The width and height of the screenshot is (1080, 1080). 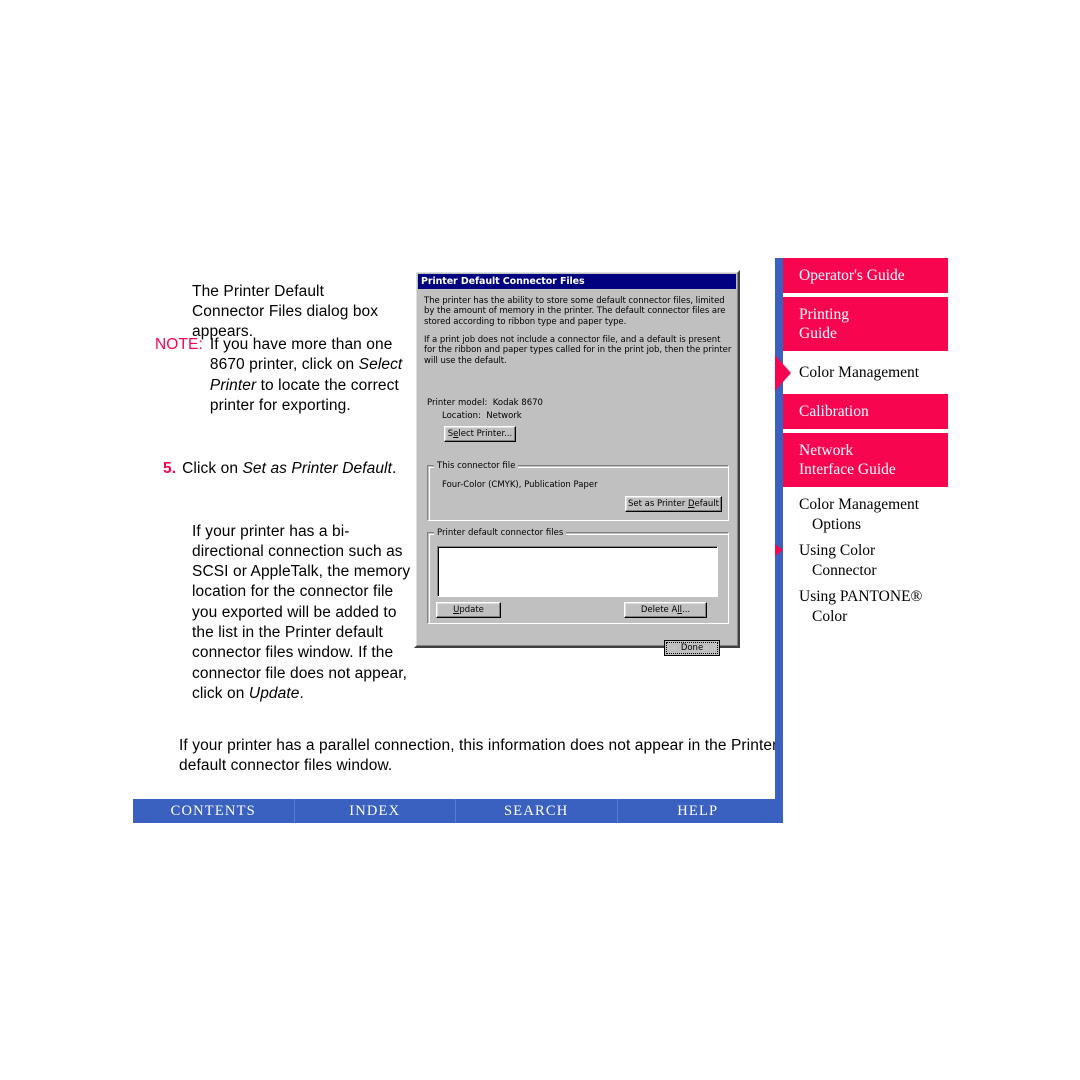 I want to click on delete-all-label-pre: Delete A, so click(x=659, y=610).